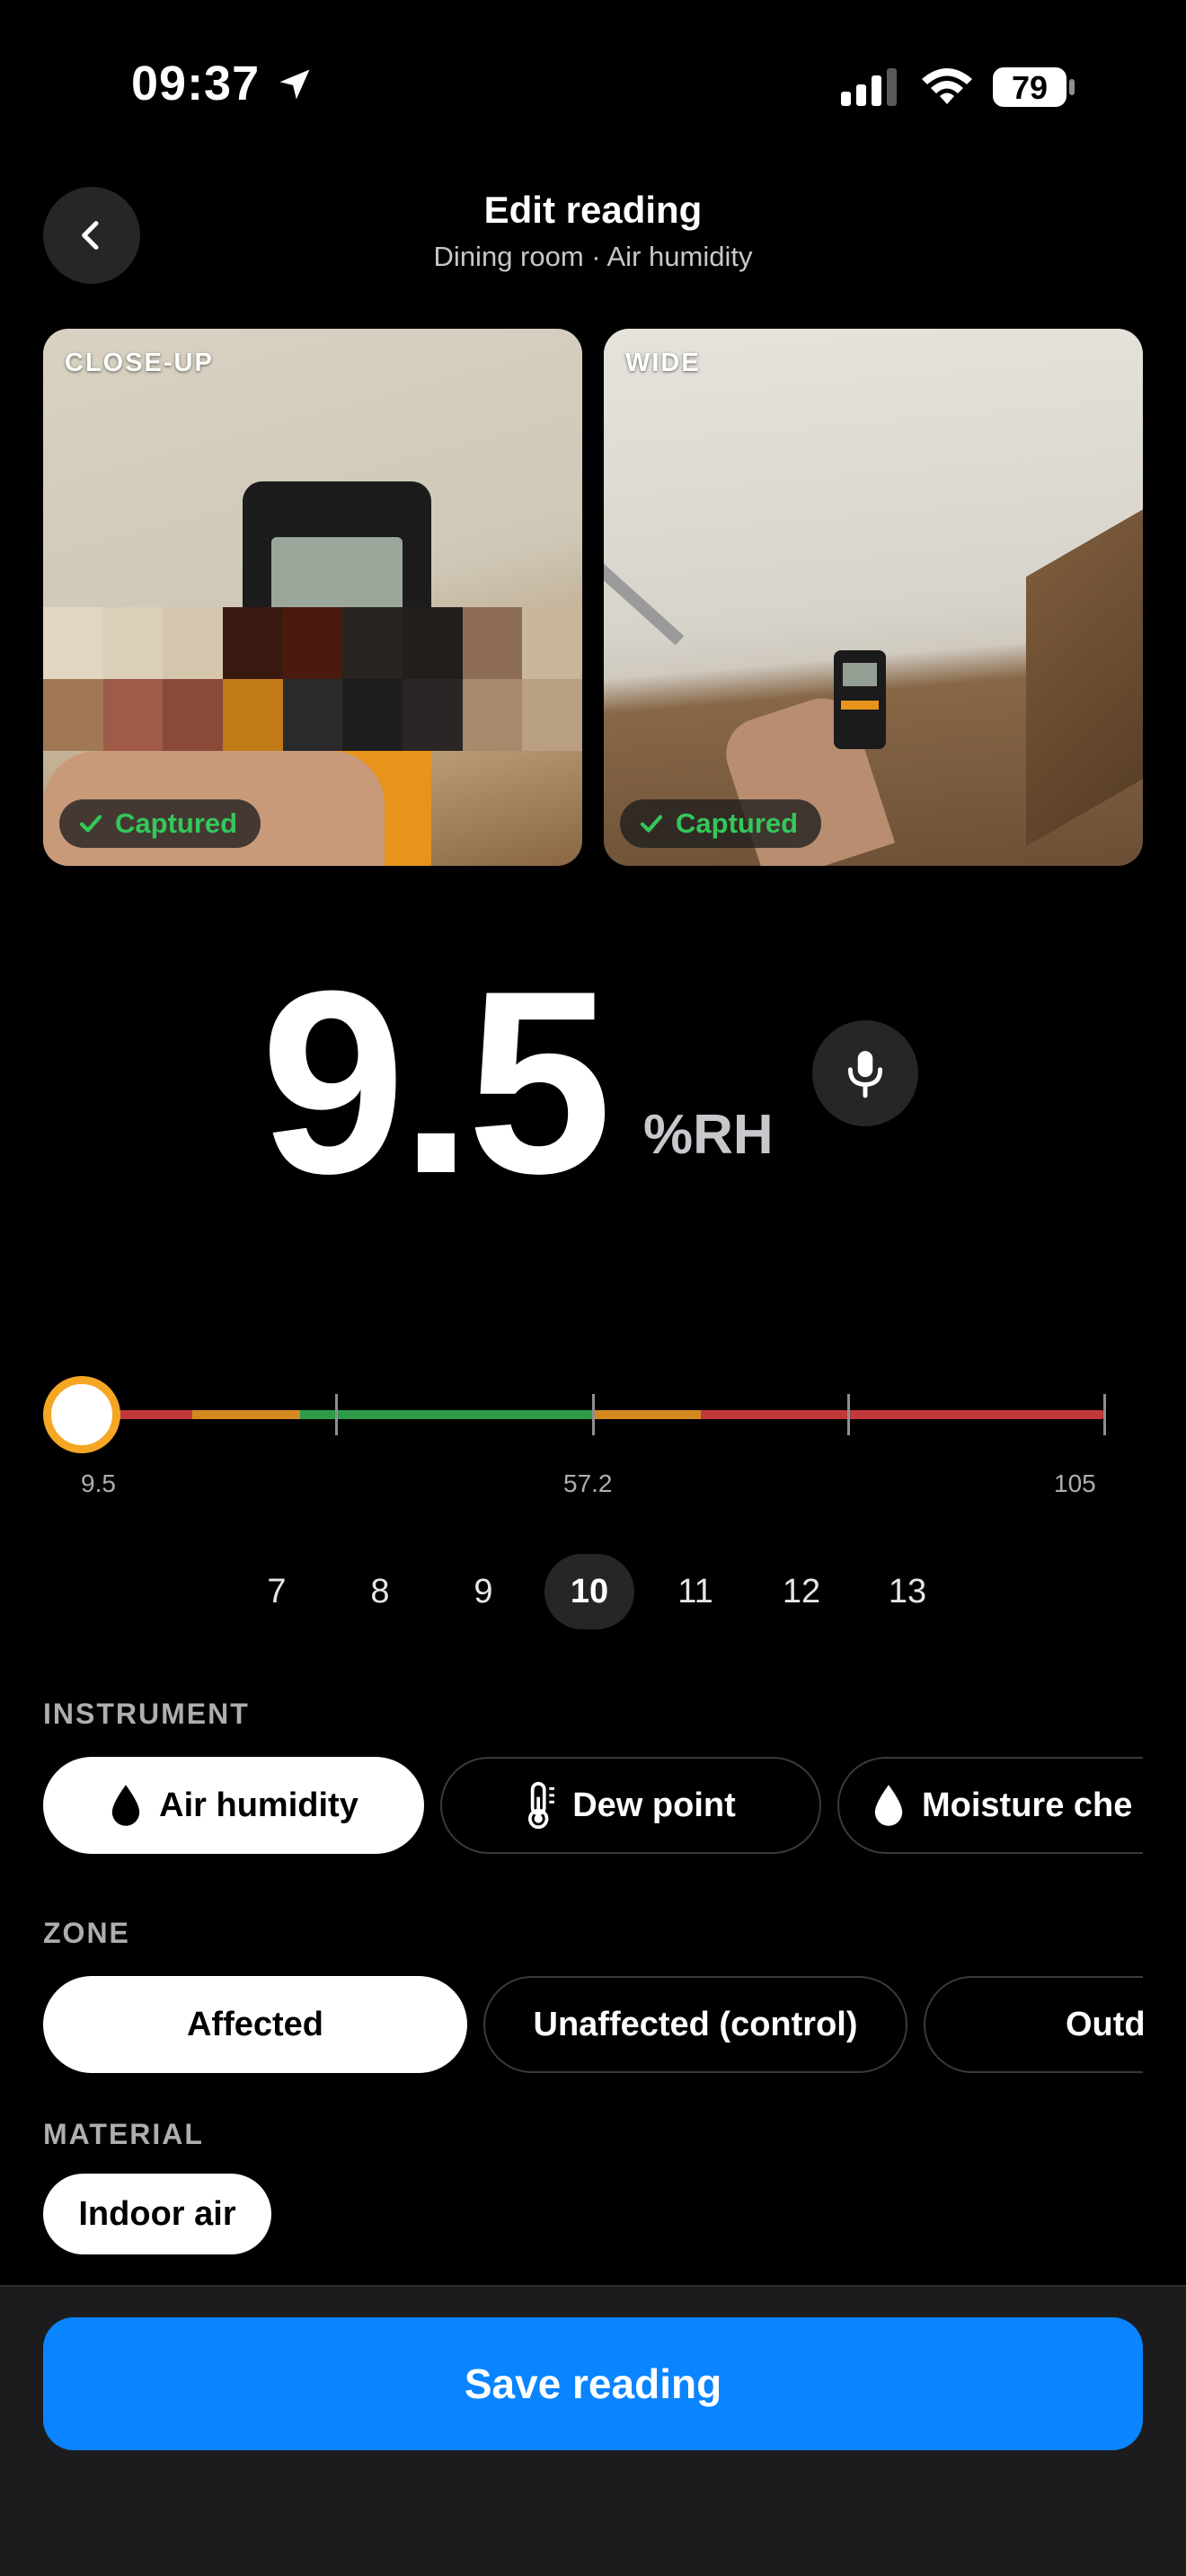 This screenshot has width=1186, height=2576. Describe the element at coordinates (1033, 2024) in the screenshot. I see `zone-outdoor: Outd` at that location.